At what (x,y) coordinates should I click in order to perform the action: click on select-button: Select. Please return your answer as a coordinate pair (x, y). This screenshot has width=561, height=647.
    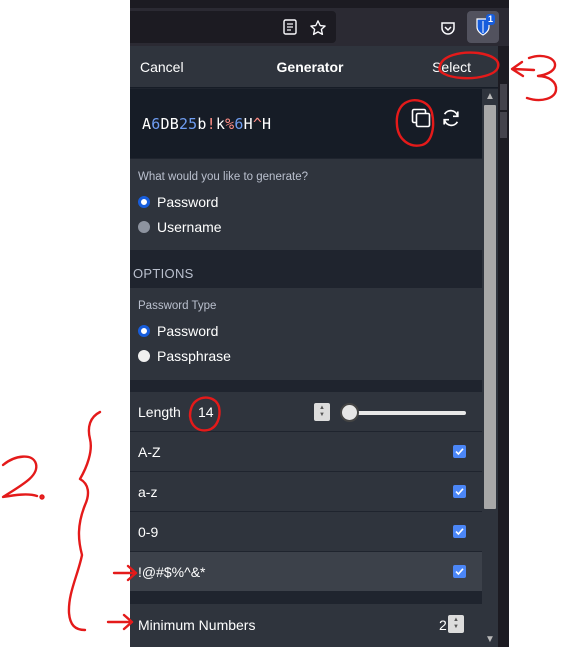
    Looking at the image, I should click on (451, 67).